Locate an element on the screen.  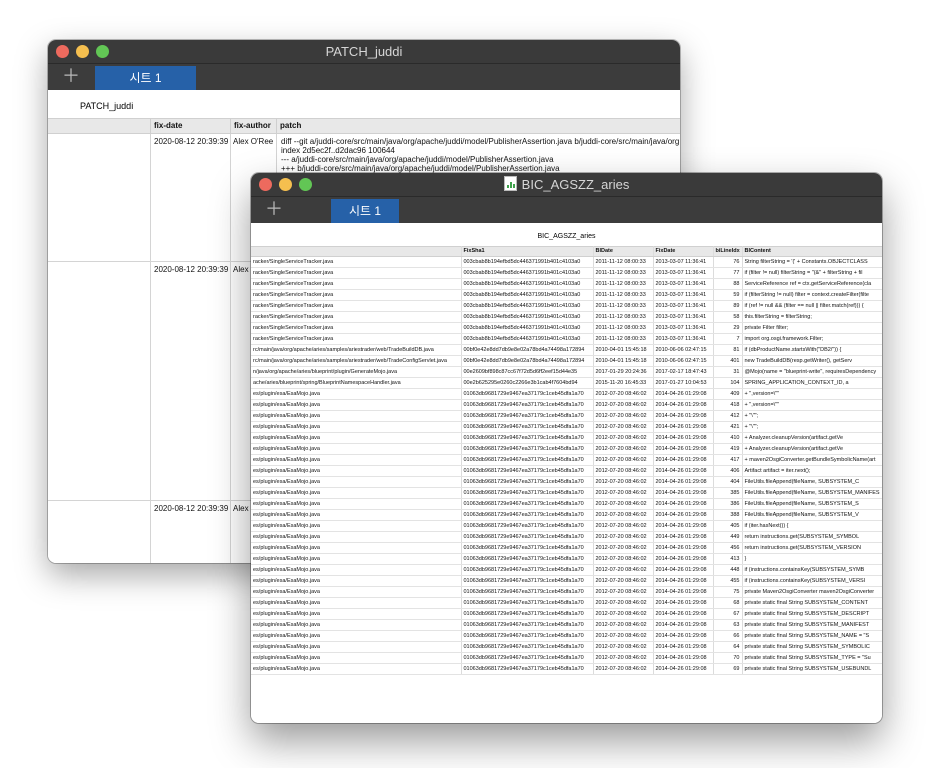
cell-bi-line-idx: 66 is located at coordinates (728, 636).